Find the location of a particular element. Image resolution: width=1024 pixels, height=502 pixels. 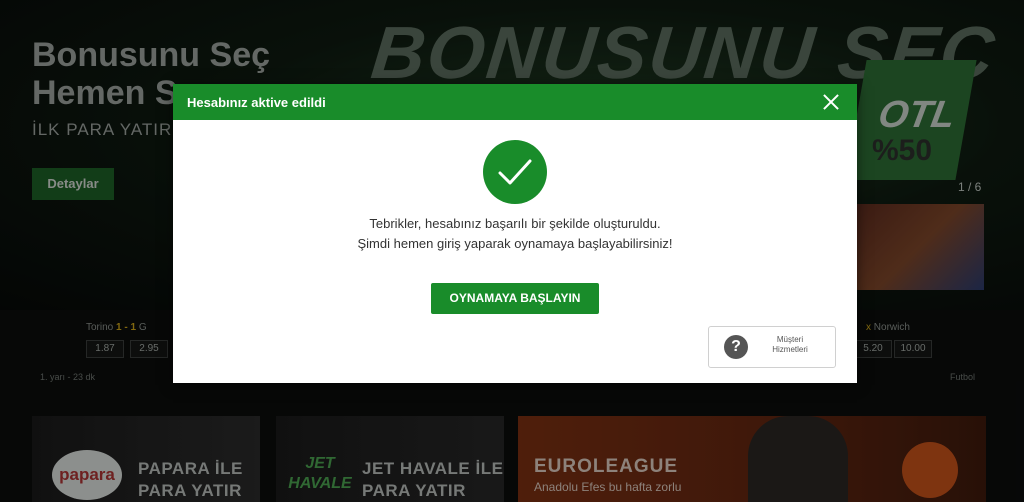

start-playing-button: OYNAMAYA BAŞLAYIN is located at coordinates (515, 298).